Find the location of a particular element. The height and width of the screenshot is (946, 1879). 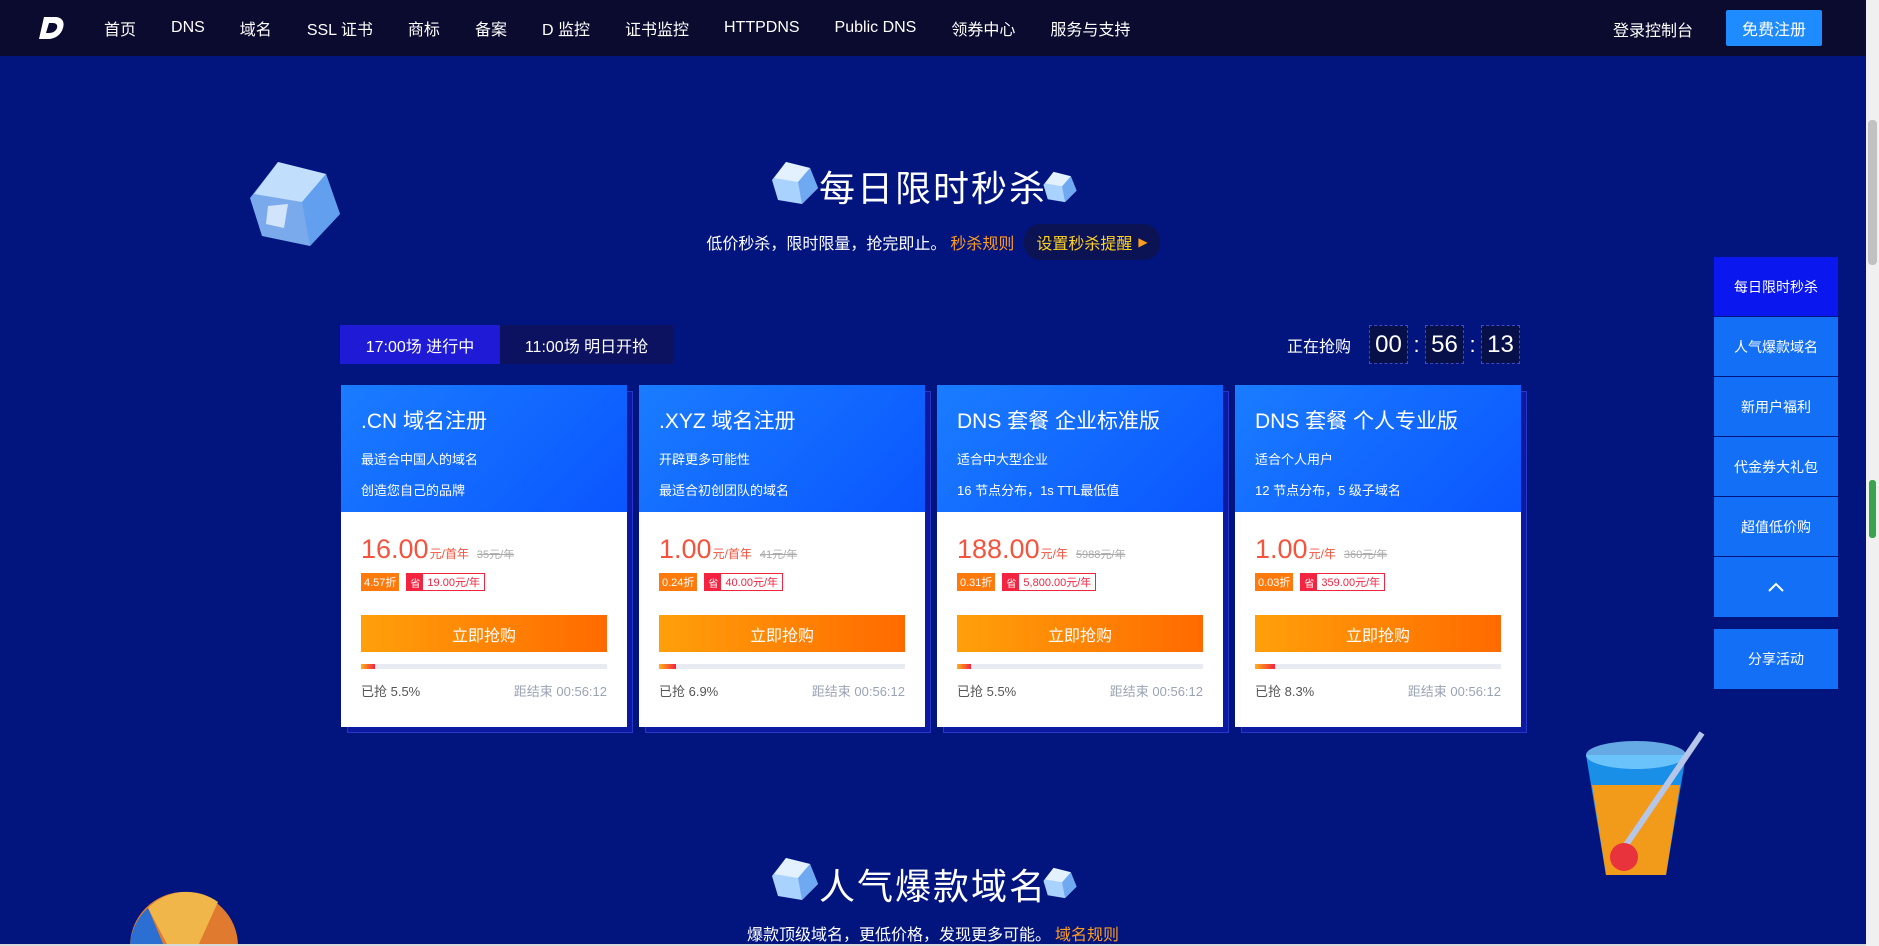

price-unit: 元/年 is located at coordinates (1054, 554).